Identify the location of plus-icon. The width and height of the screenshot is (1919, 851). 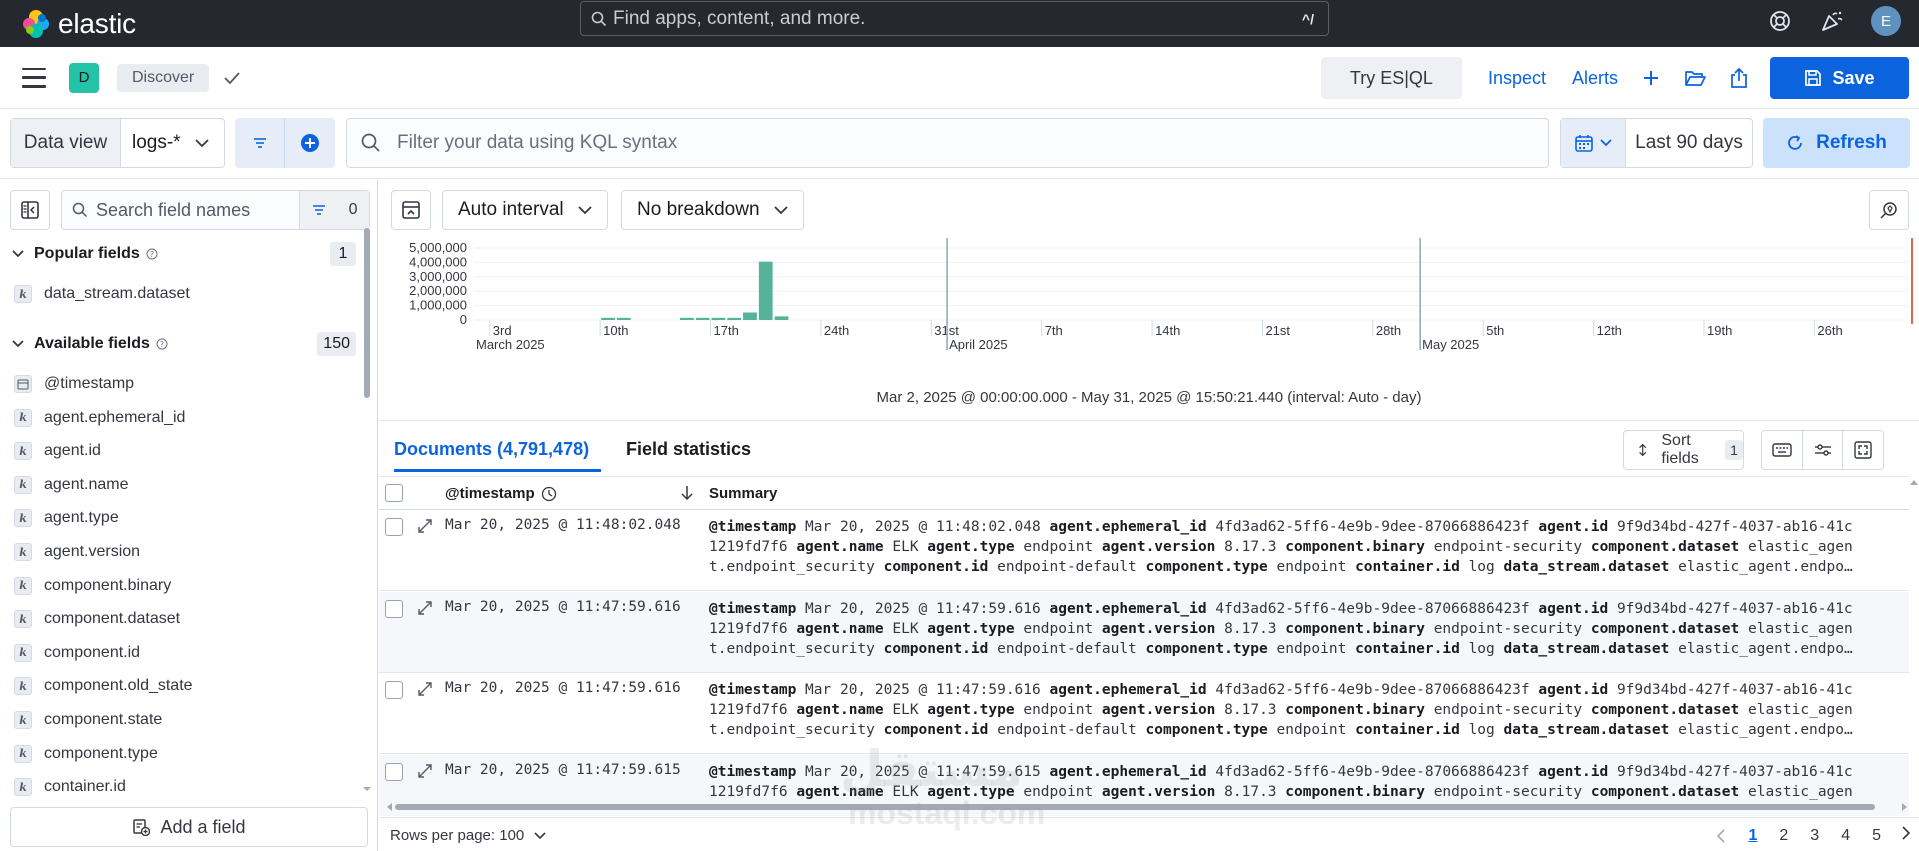
(1651, 78).